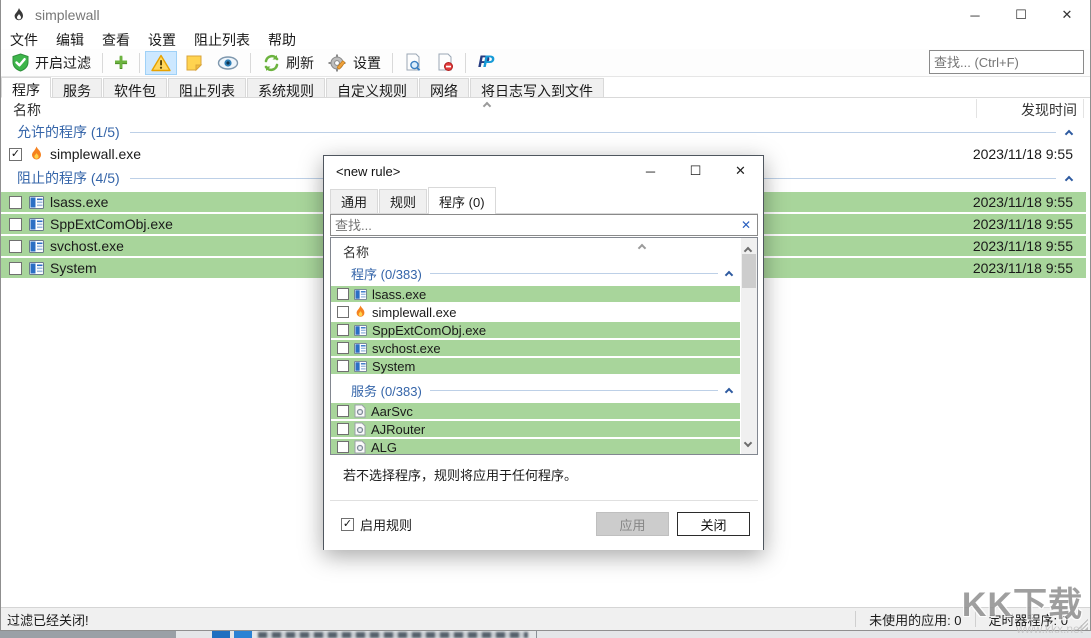 The height and width of the screenshot is (638, 1091). I want to click on dialog-search-clear-icon: ✕, so click(746, 225).